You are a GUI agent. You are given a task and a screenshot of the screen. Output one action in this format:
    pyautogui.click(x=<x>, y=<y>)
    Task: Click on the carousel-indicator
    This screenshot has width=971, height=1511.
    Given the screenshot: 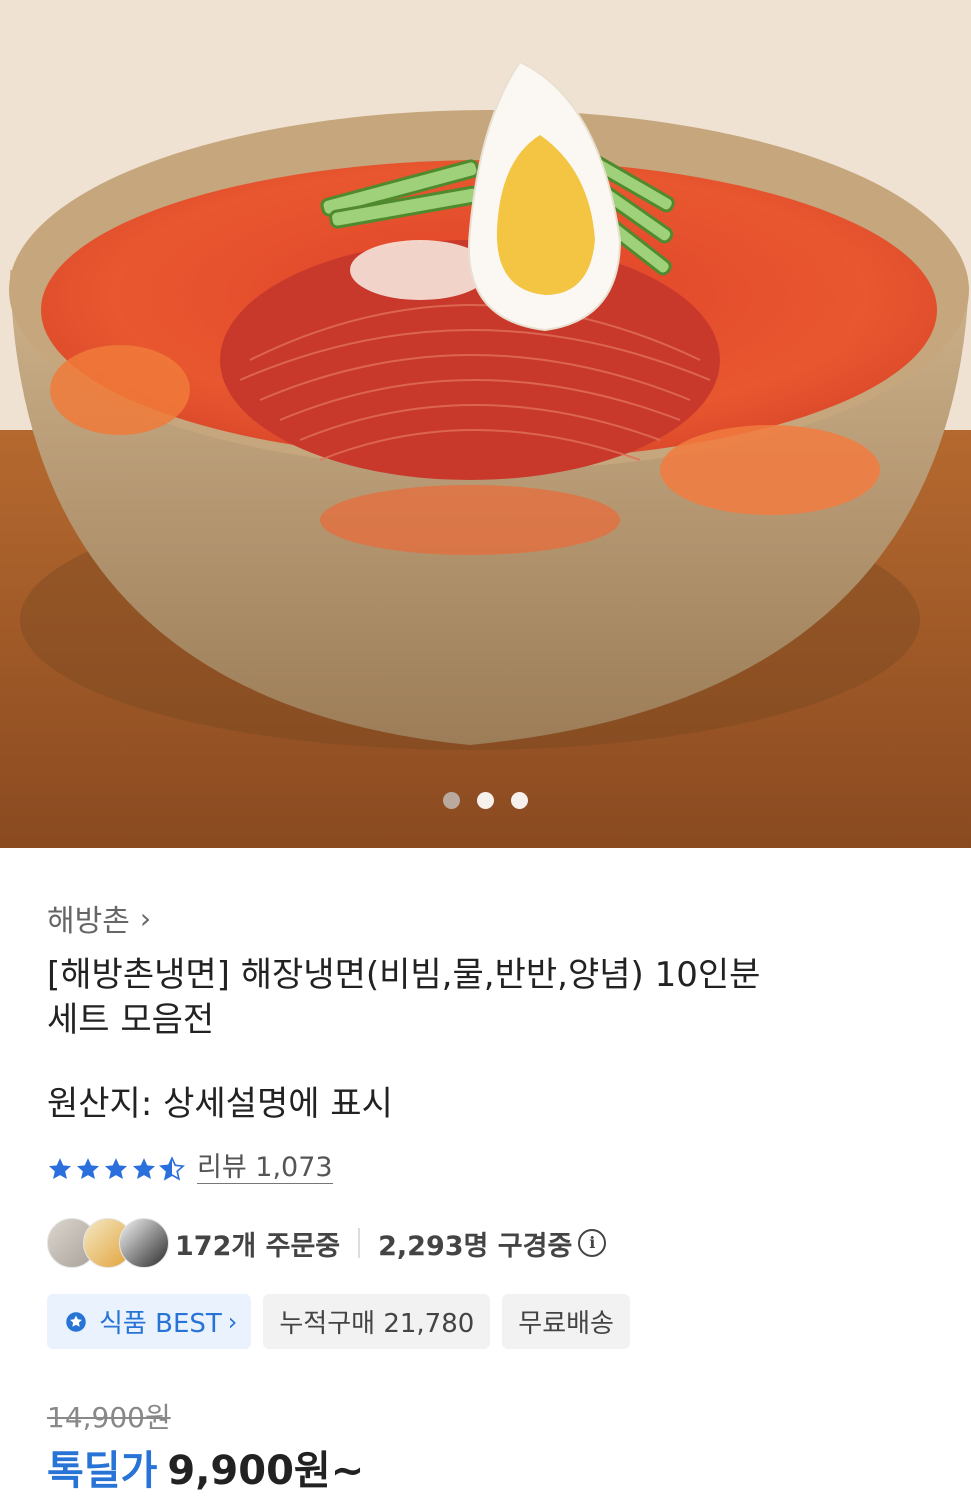 What is the action you would take?
    pyautogui.click(x=485, y=800)
    